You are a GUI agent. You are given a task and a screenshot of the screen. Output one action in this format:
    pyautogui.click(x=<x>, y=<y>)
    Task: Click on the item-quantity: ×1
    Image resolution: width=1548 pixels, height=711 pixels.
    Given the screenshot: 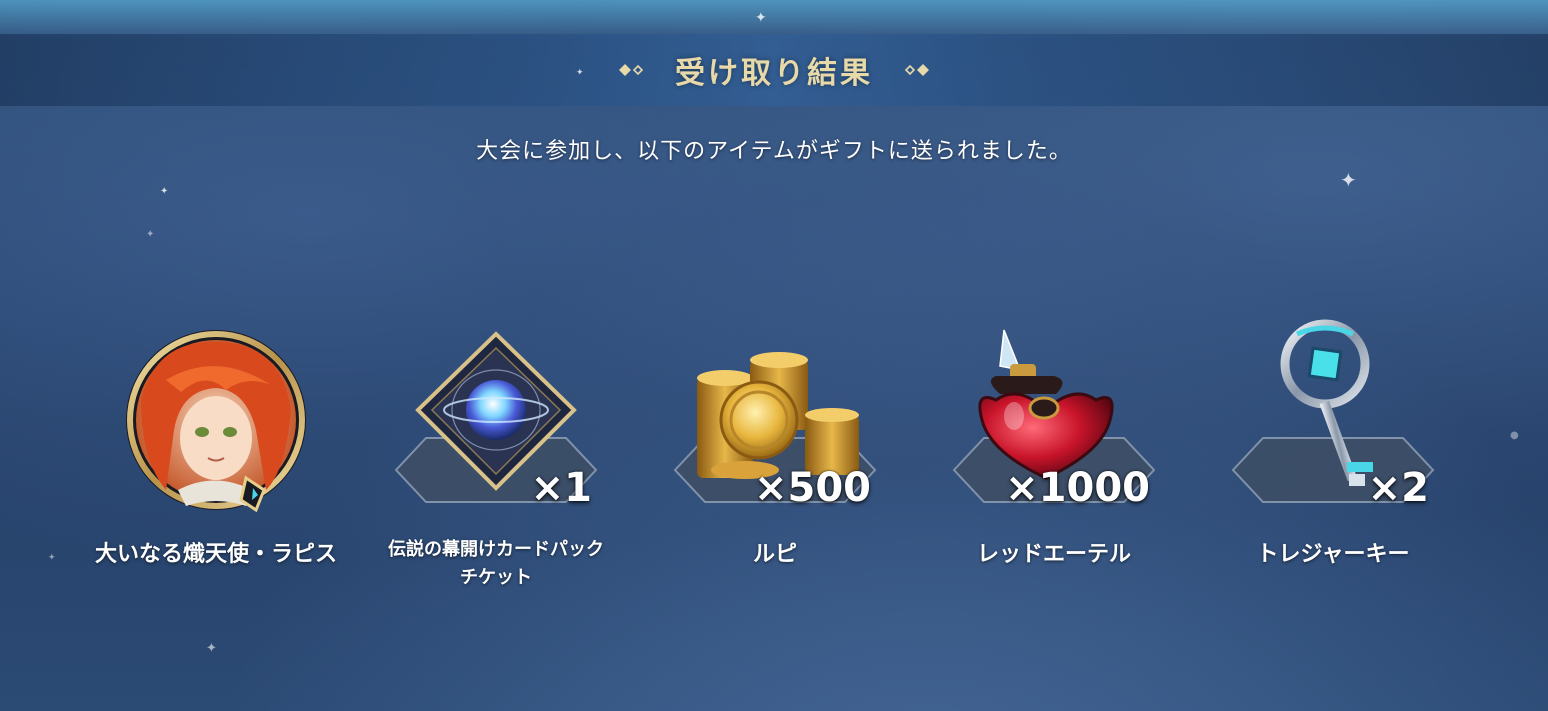 What is the action you would take?
    pyautogui.click(x=561, y=488)
    